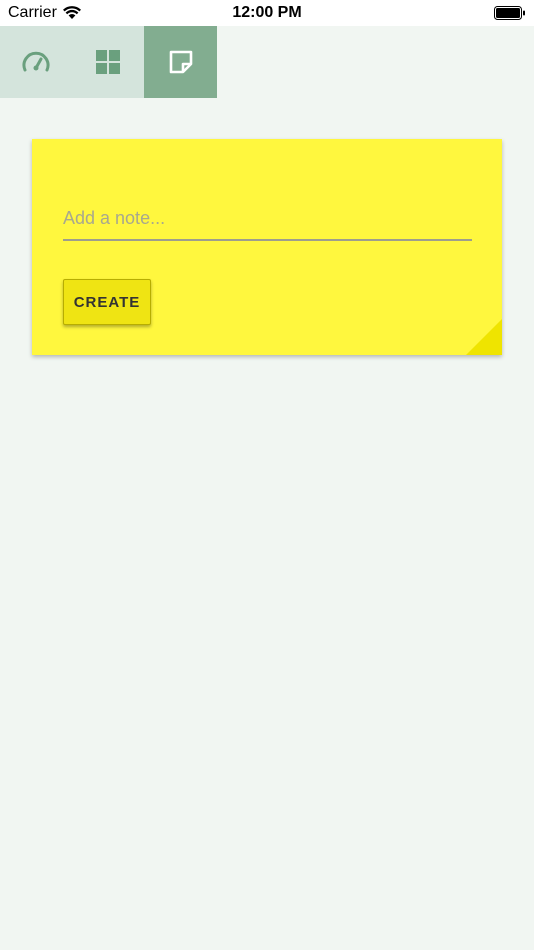 The image size is (534, 950). I want to click on note-input, so click(267, 219).